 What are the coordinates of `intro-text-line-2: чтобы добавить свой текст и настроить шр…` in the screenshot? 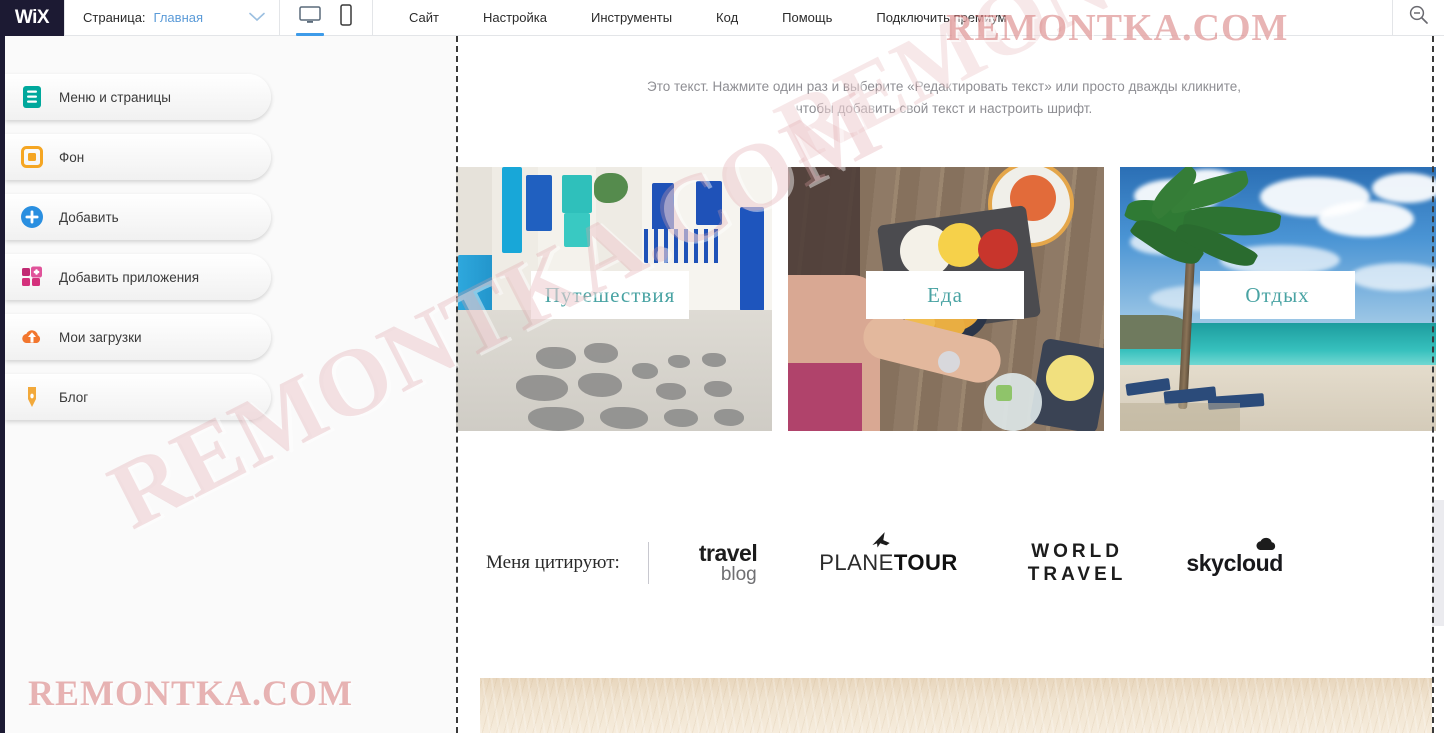 It's located at (944, 108).